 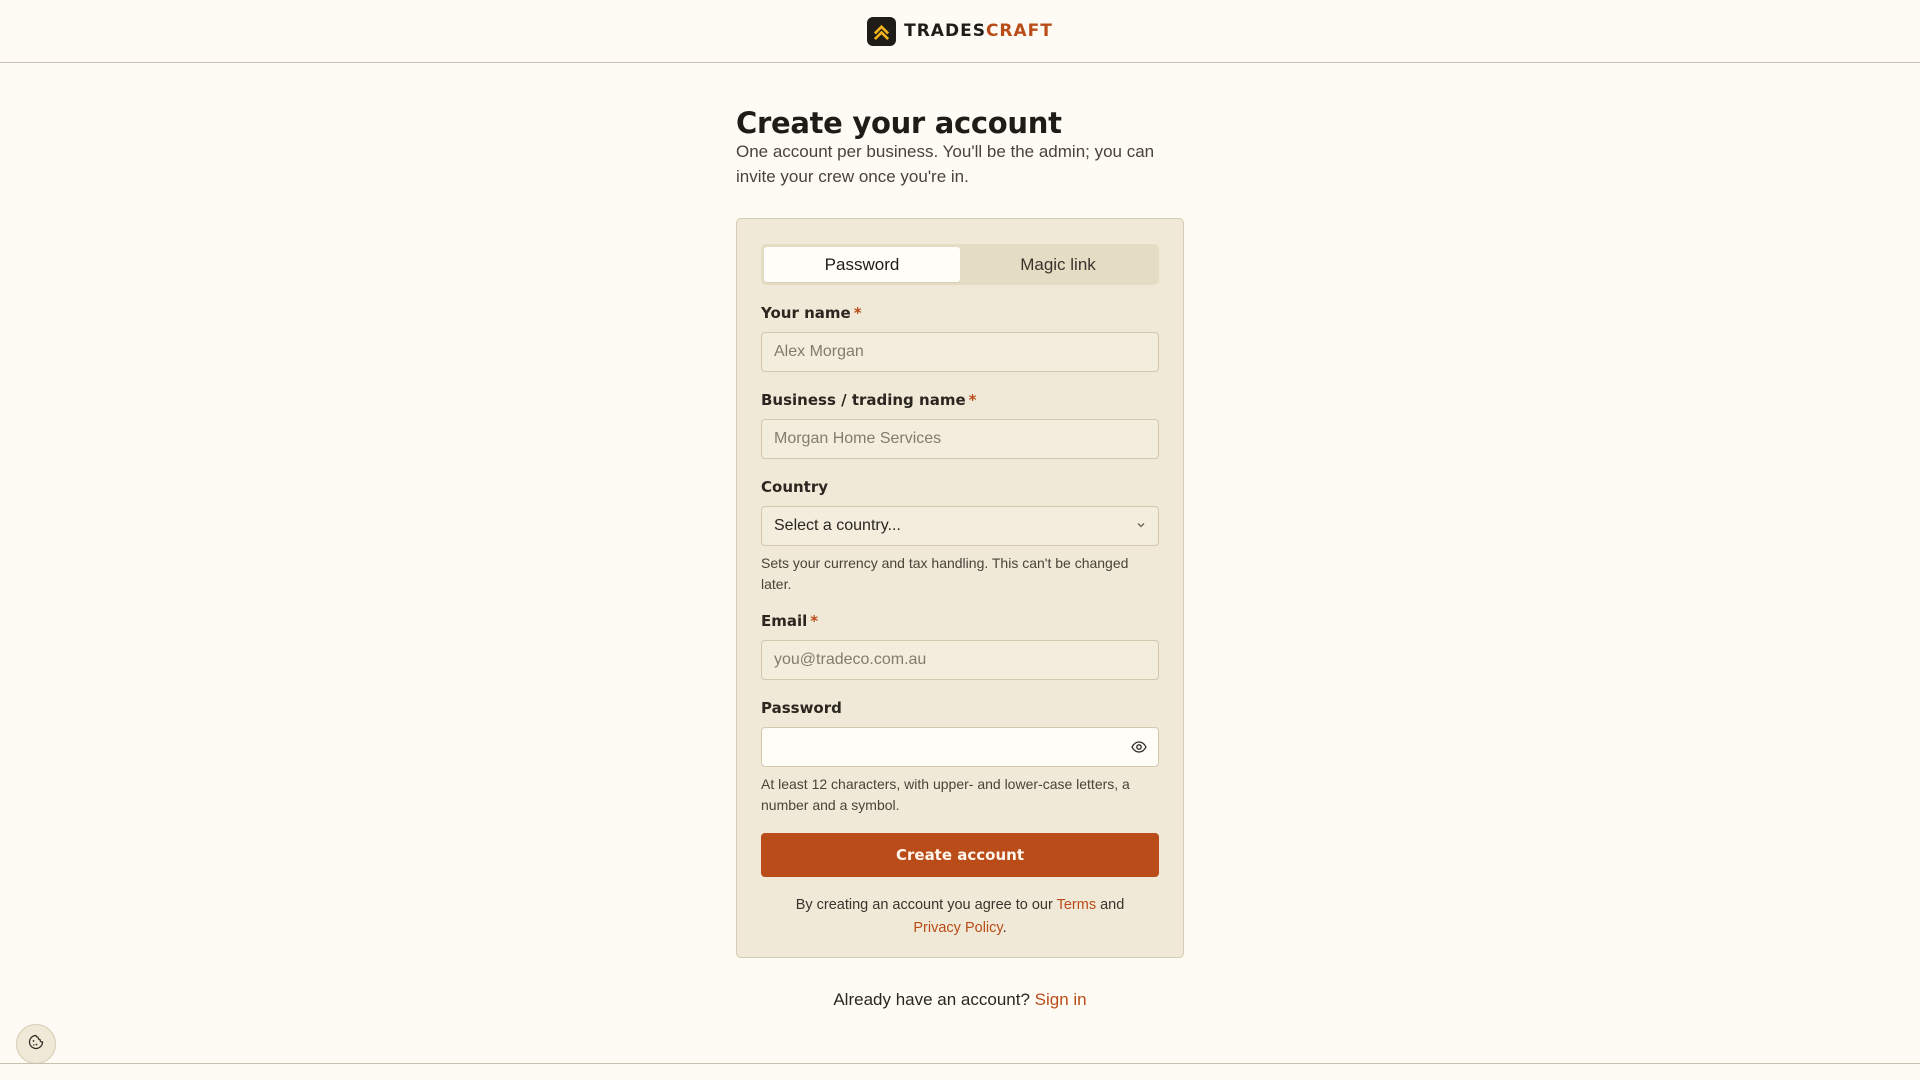 I want to click on bottom-divider, so click(x=960, y=1063).